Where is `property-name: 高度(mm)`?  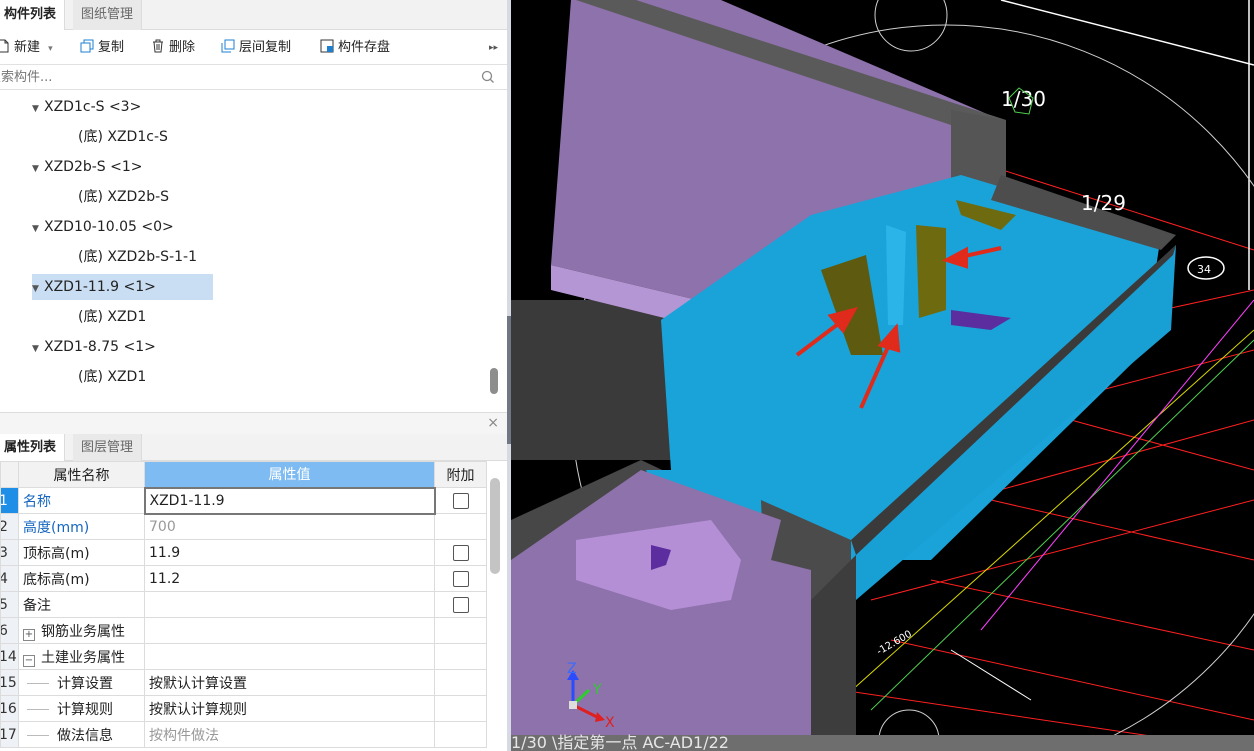
property-name: 高度(mm) is located at coordinates (81, 526).